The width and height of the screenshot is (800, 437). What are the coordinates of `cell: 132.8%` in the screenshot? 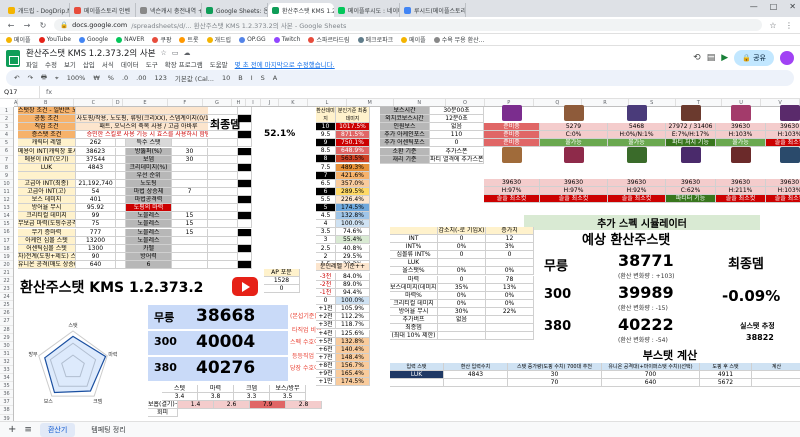 It's located at (353, 216).